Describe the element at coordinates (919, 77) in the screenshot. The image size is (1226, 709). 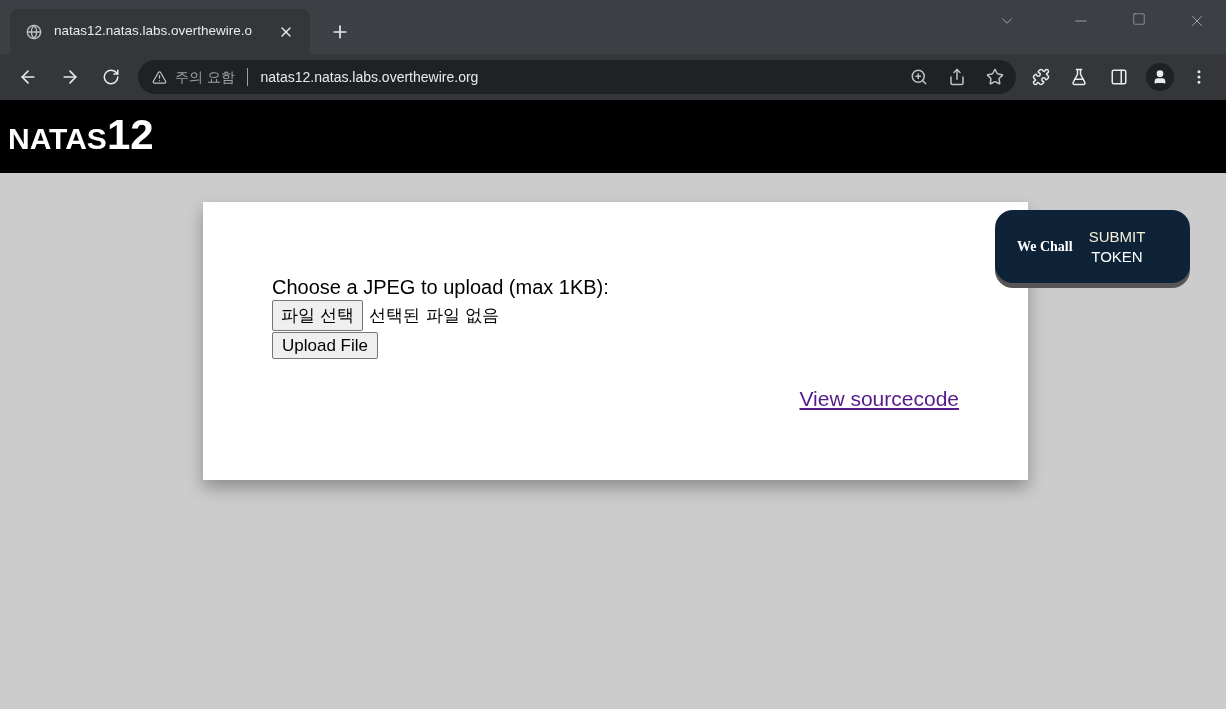
I see `zoom-icon` at that location.